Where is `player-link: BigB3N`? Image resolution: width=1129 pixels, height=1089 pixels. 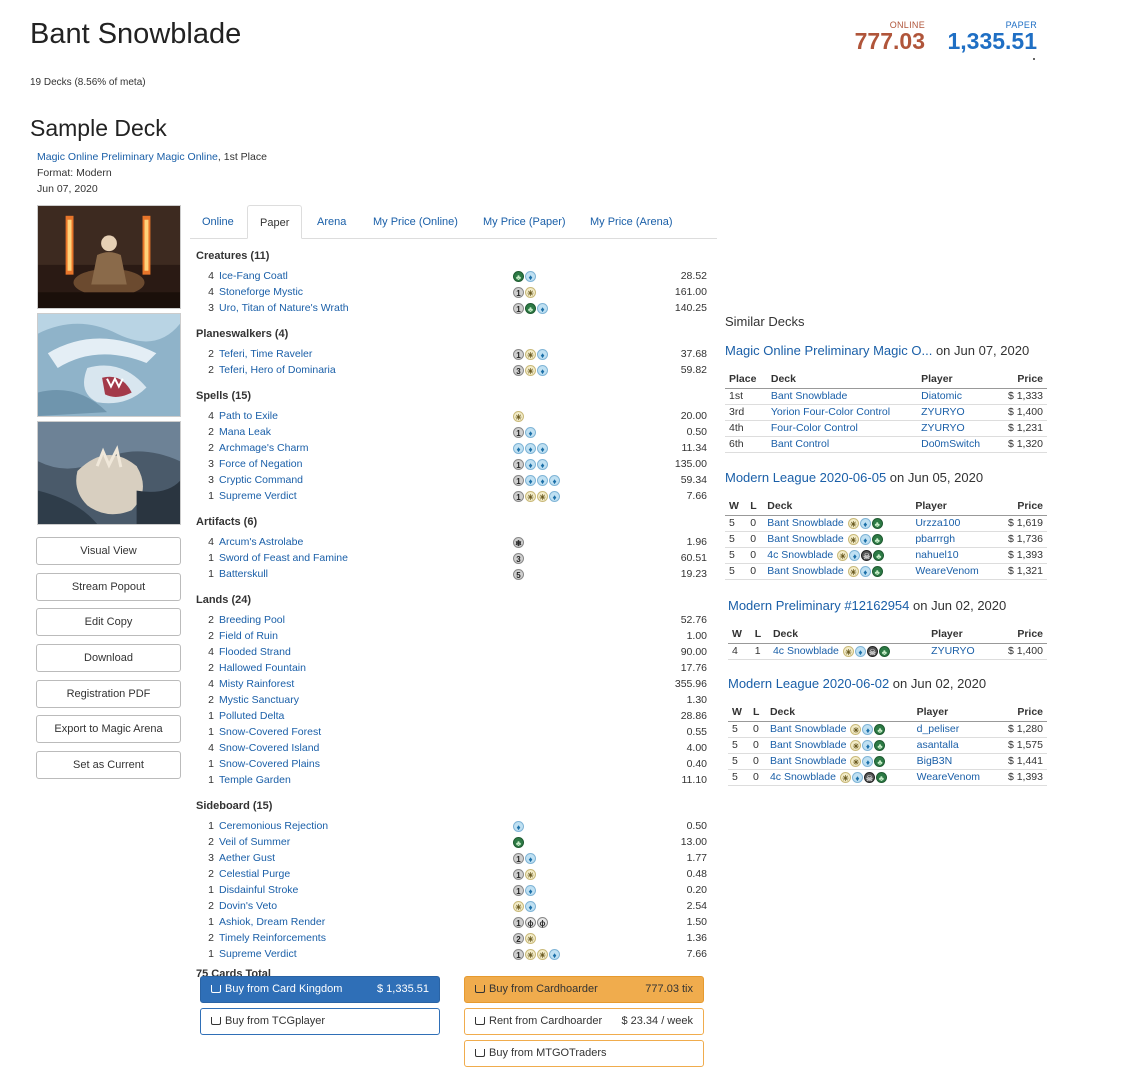 player-link: BigB3N is located at coordinates (935, 761).